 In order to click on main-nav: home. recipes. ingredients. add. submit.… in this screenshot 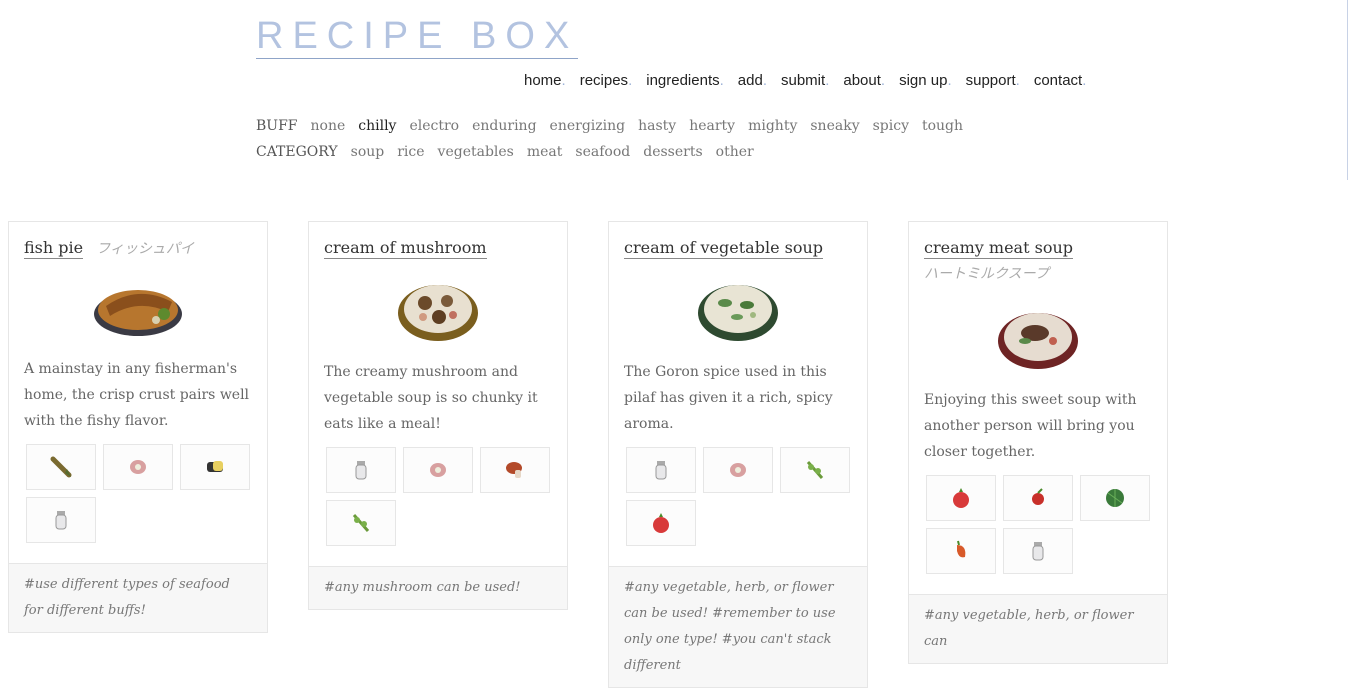, I will do `click(805, 80)`.